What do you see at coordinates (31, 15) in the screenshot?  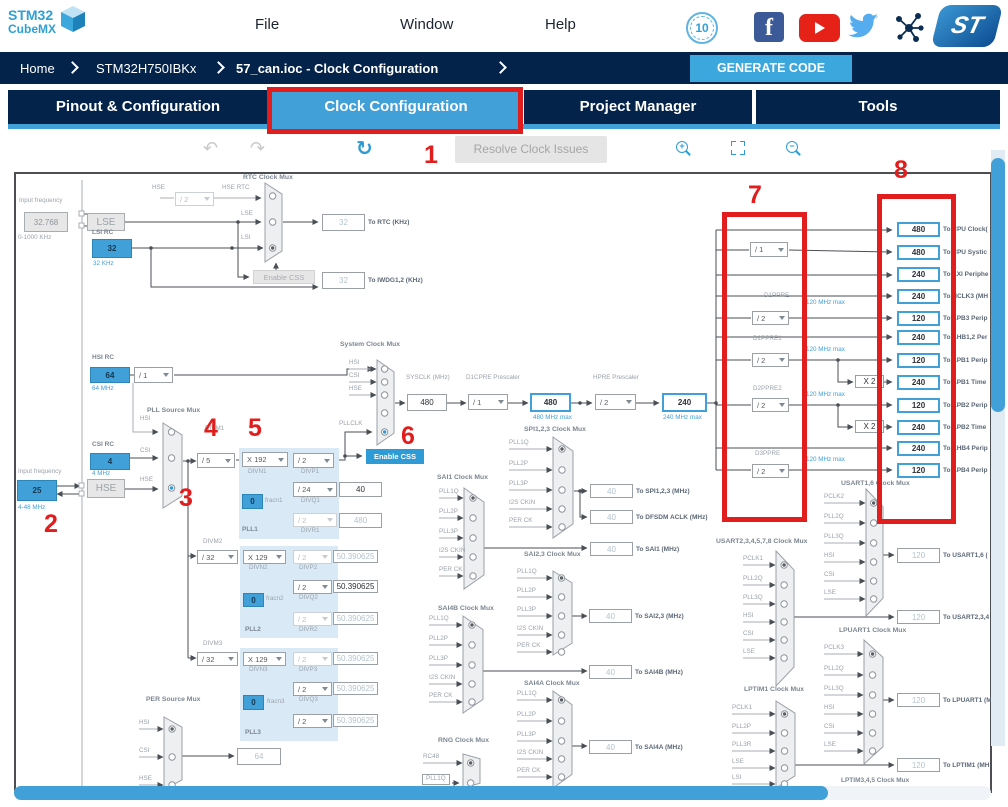 I see `logo-stm32: STM32` at bounding box center [31, 15].